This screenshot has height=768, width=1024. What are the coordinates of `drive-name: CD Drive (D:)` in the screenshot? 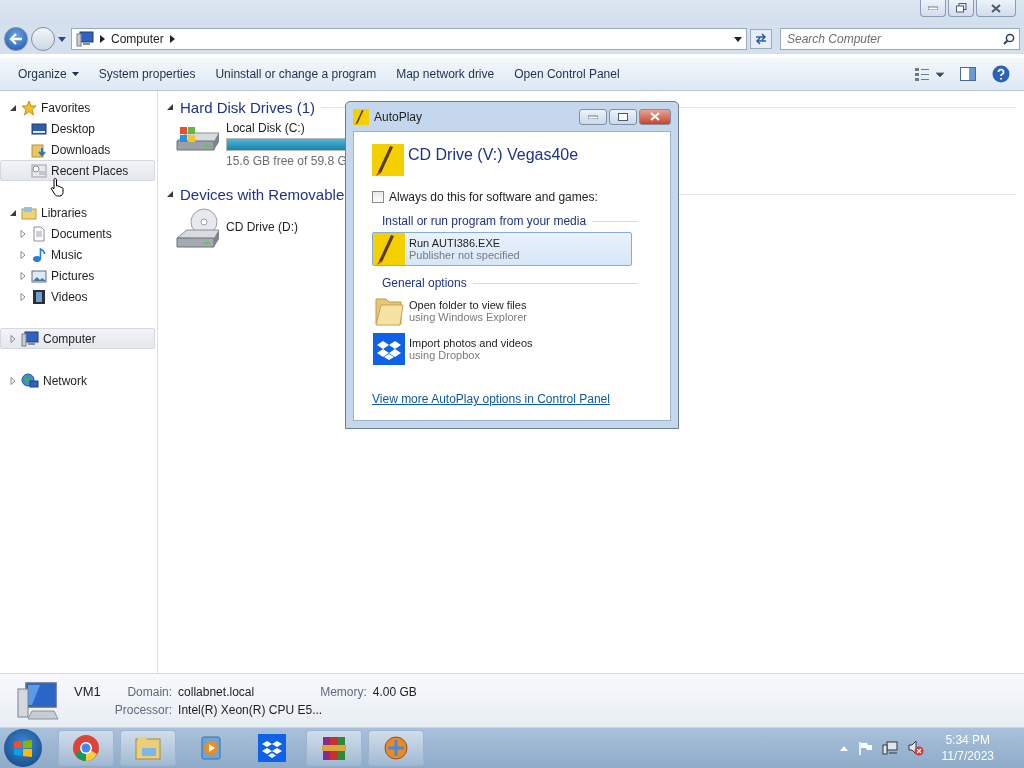 It's located at (262, 227).